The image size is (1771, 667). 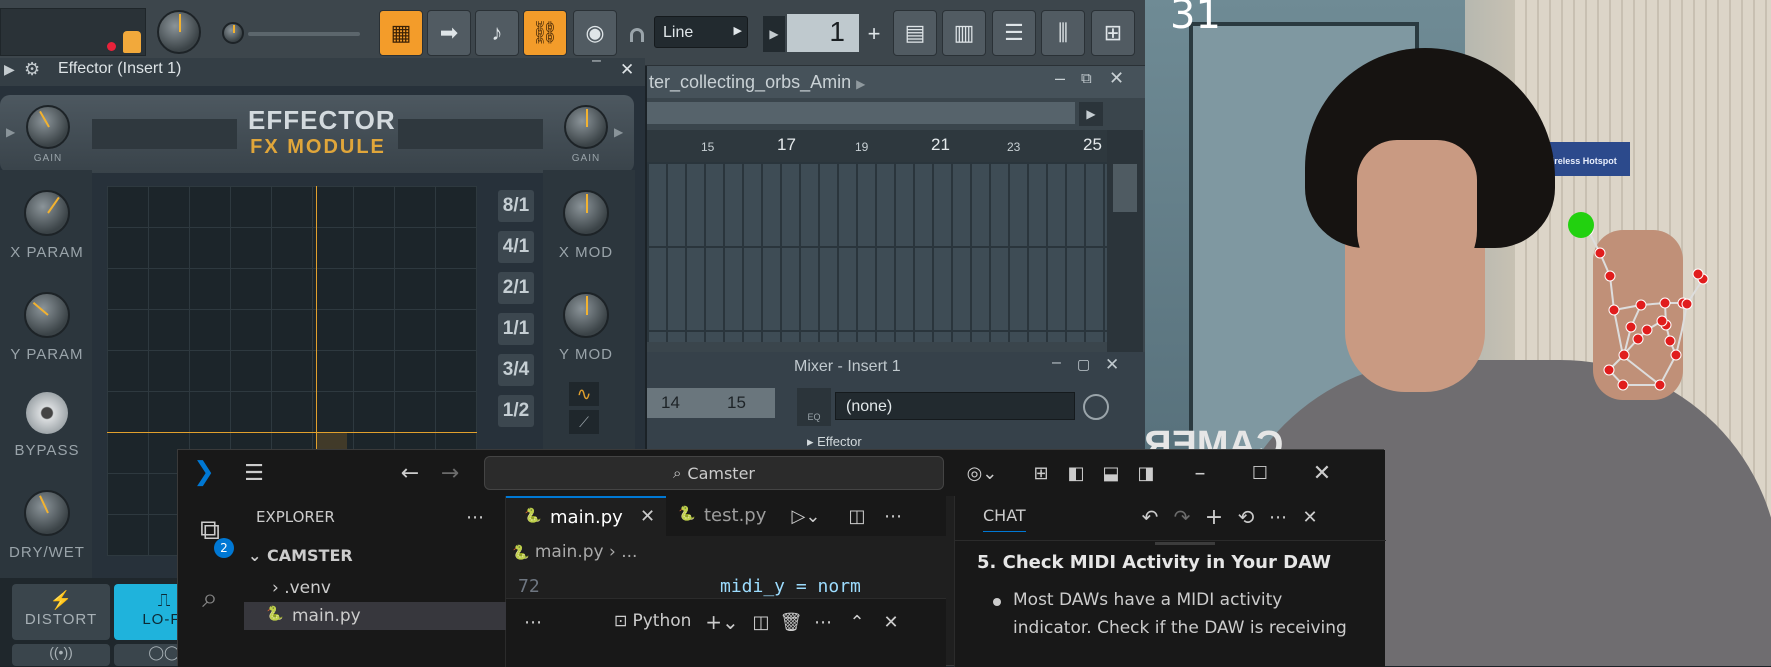 I want to click on ratio-button: 2/1, so click(x=516, y=288).